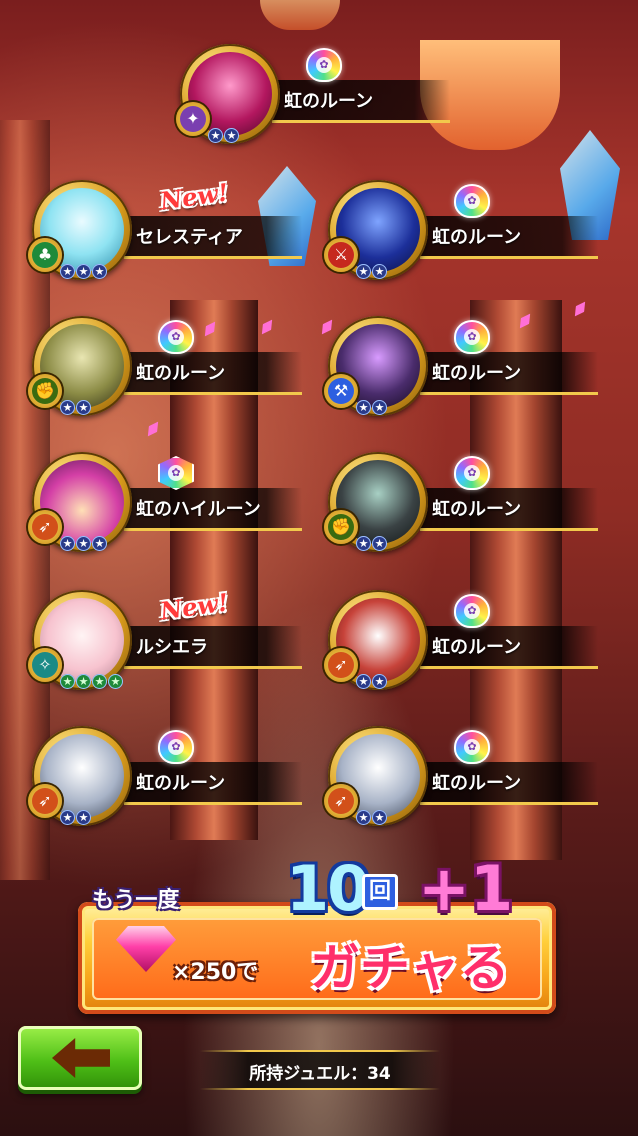  I want to click on reward-slot: 虹のルーン ✦ ★ ★ ✿, so click(323, 94).